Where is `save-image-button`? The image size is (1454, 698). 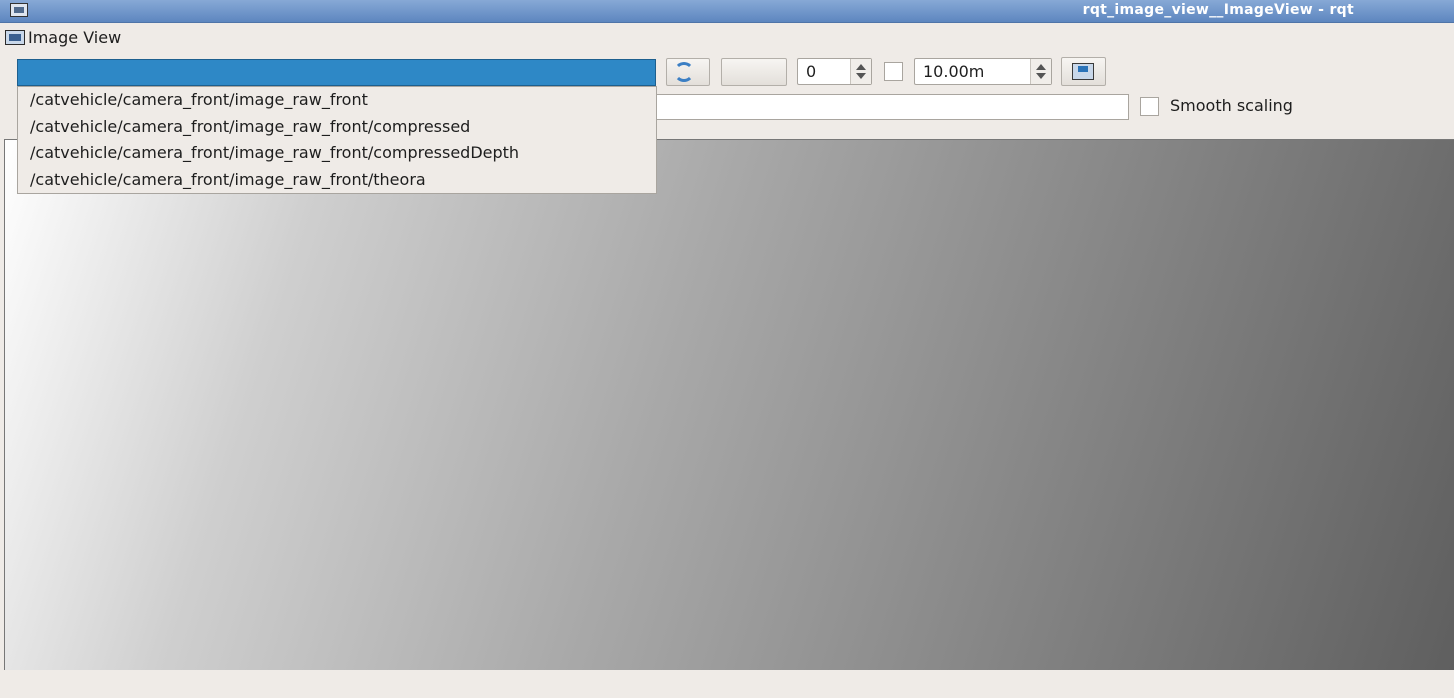 save-image-button is located at coordinates (1083, 71).